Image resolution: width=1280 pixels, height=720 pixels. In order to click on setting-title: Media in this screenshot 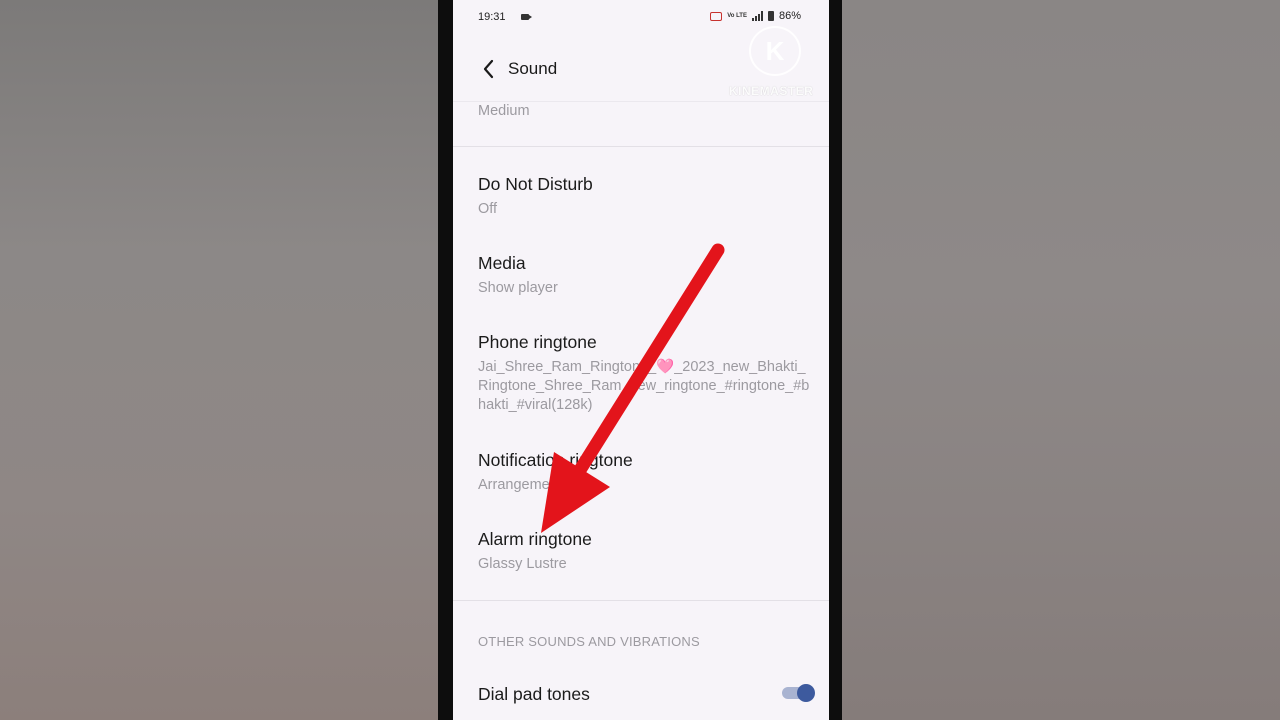, I will do `click(502, 263)`.